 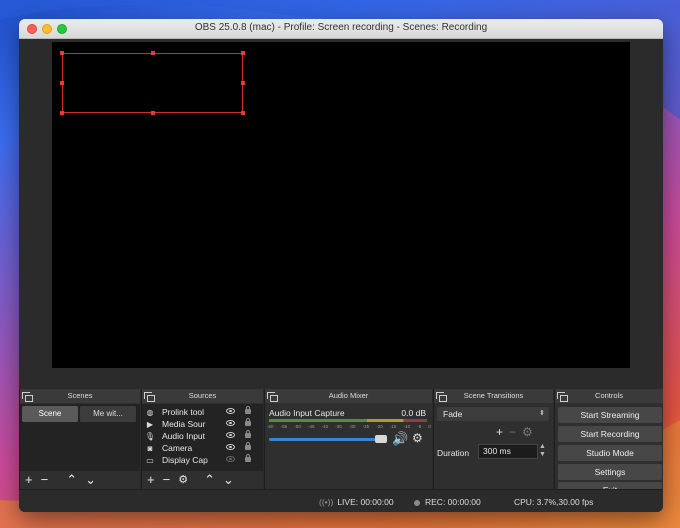 What do you see at coordinates (348, 396) in the screenshot?
I see `audio-mixer-dock-header: Audio Mixer` at bounding box center [348, 396].